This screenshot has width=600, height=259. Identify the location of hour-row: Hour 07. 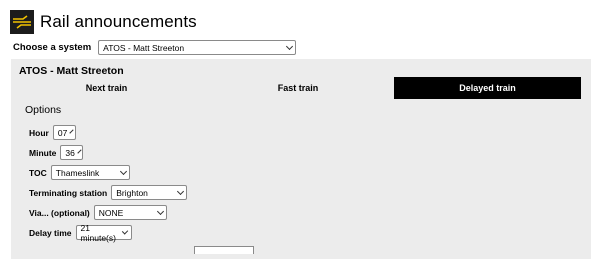
(52, 132).